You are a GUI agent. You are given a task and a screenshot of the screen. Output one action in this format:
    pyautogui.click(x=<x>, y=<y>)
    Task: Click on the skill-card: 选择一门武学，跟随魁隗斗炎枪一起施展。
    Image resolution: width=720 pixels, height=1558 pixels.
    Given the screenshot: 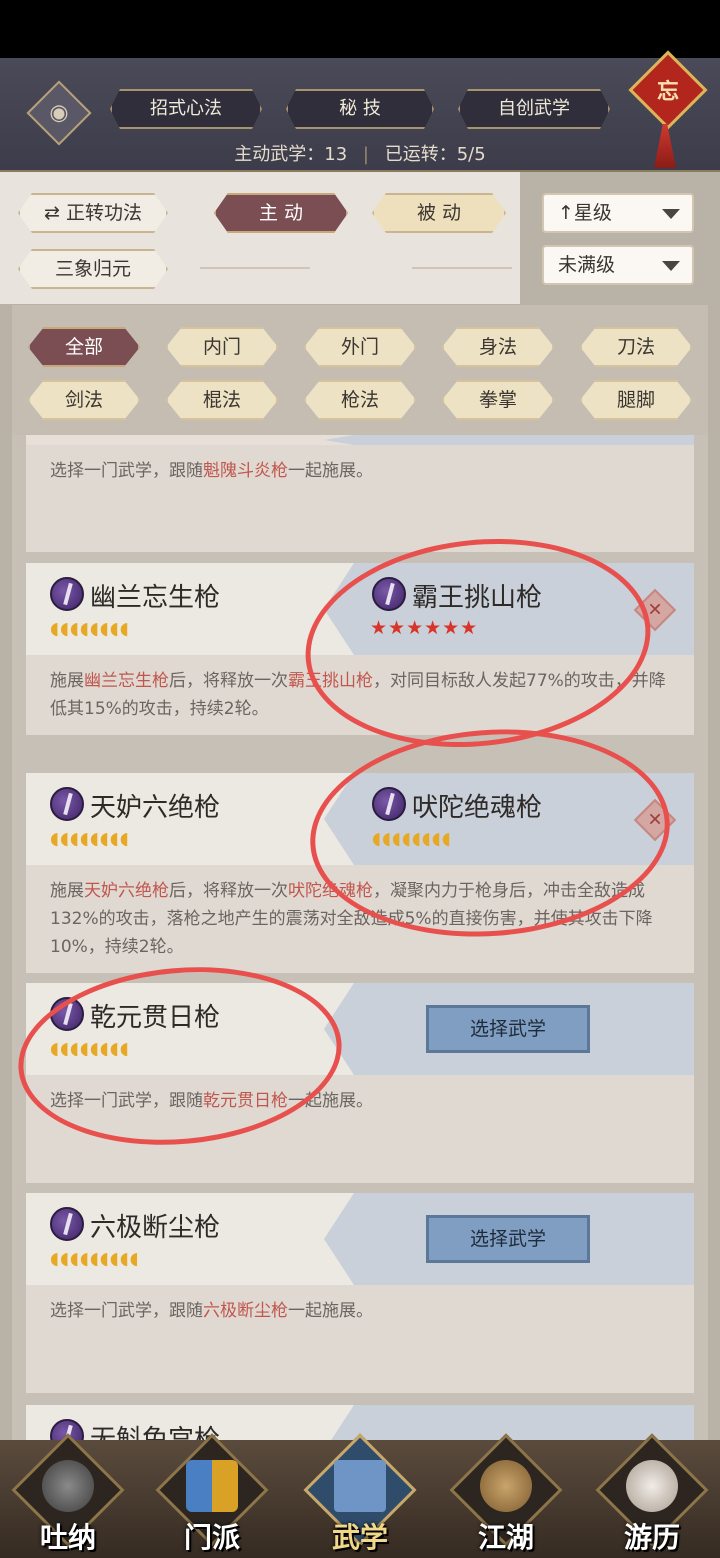 What is the action you would take?
    pyautogui.click(x=360, y=493)
    